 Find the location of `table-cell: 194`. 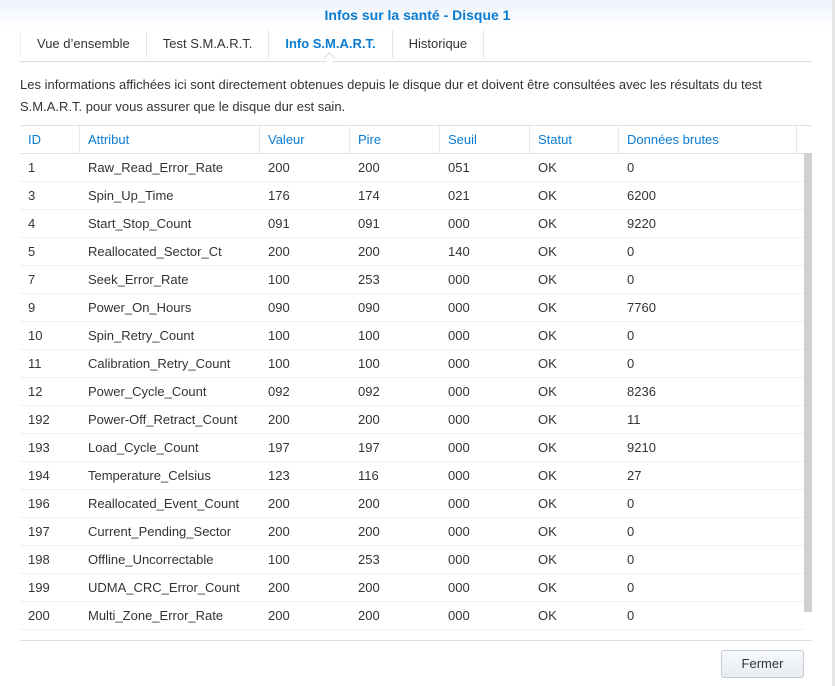

table-cell: 194 is located at coordinates (39, 475).